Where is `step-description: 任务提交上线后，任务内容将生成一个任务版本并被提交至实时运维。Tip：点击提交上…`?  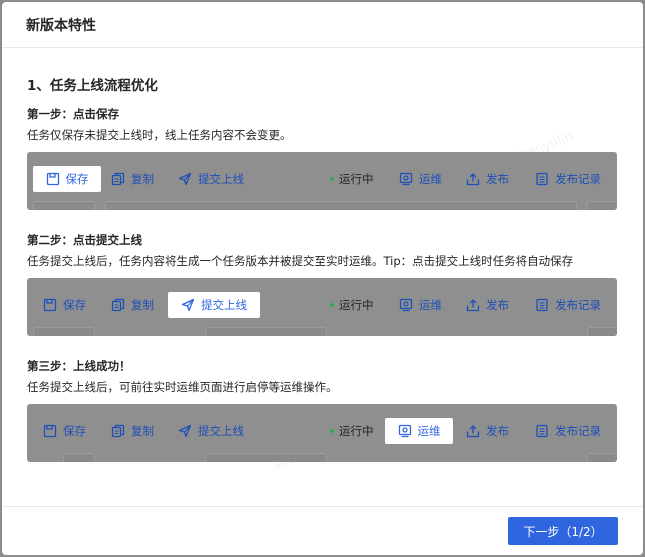 step-description: 任务提交上线后，任务内容将生成一个任务版本并被提交至实时运维。Tip：点击提交上… is located at coordinates (300, 261).